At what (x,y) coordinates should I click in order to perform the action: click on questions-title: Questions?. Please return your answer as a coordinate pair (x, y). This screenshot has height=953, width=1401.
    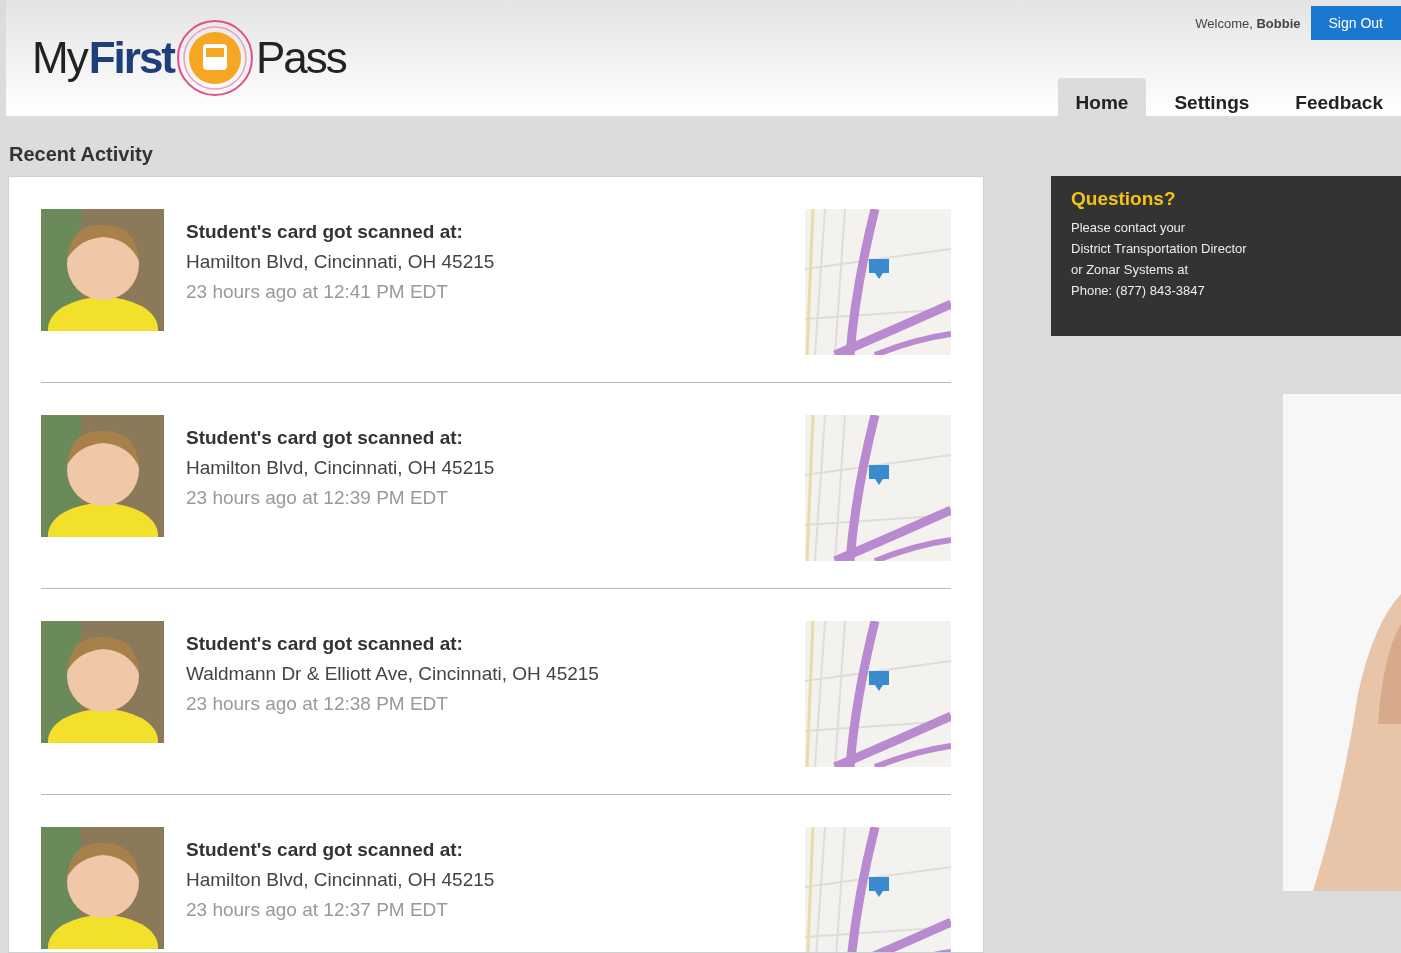
    Looking at the image, I should click on (1124, 199).